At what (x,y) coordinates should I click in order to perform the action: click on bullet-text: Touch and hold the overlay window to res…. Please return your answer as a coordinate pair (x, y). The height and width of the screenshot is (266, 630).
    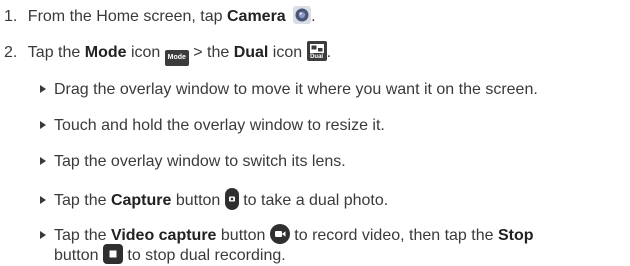
    Looking at the image, I should click on (219, 125).